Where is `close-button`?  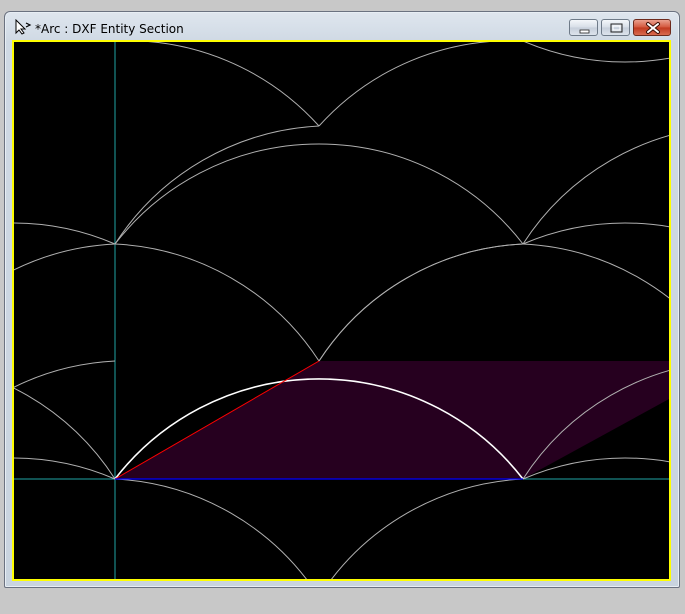
close-button is located at coordinates (652, 27).